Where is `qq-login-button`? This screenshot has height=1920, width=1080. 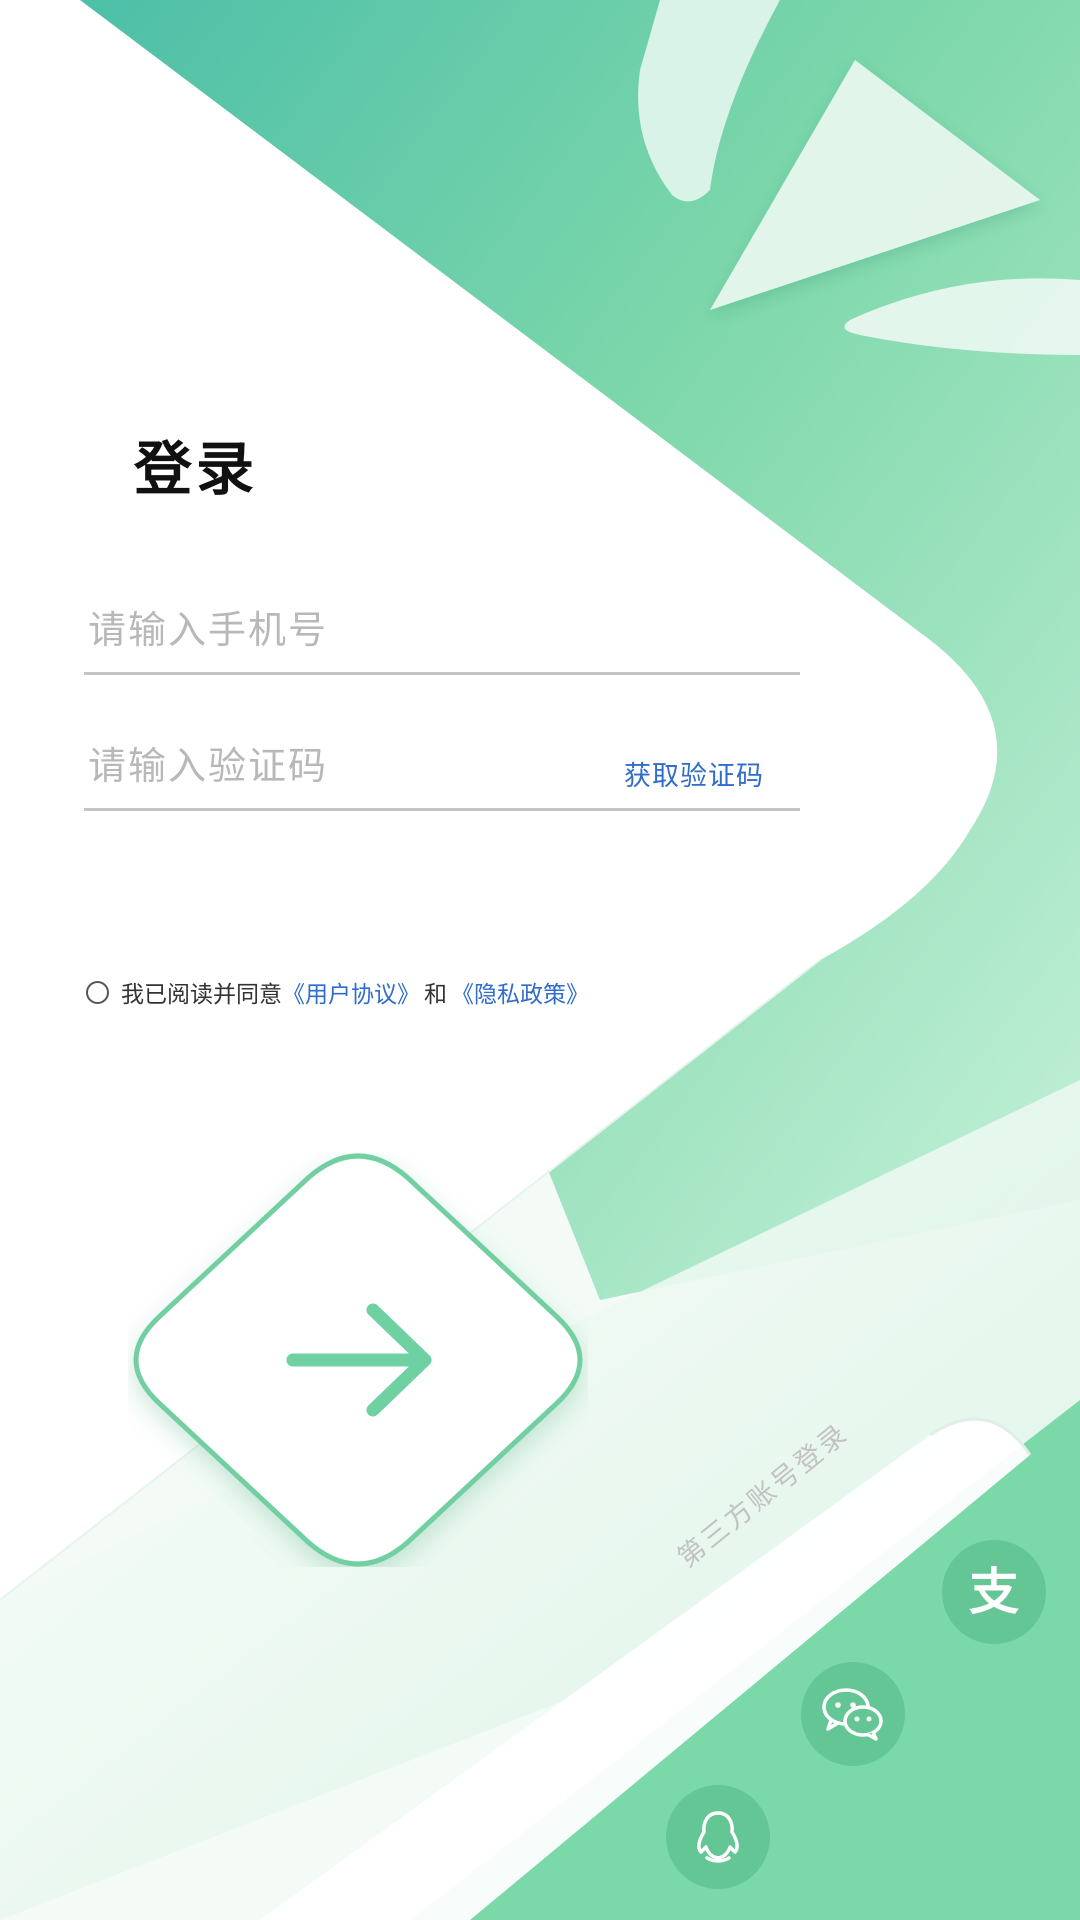 qq-login-button is located at coordinates (718, 1837).